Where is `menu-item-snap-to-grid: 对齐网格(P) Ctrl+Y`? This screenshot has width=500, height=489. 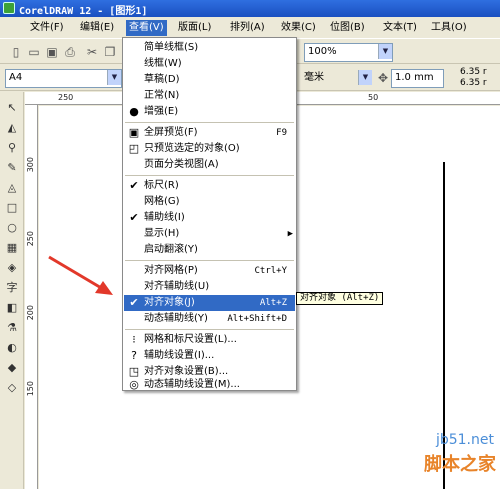
menu-item-snap-to-grid: 对齐网格(P) Ctrl+Y is located at coordinates (209, 271).